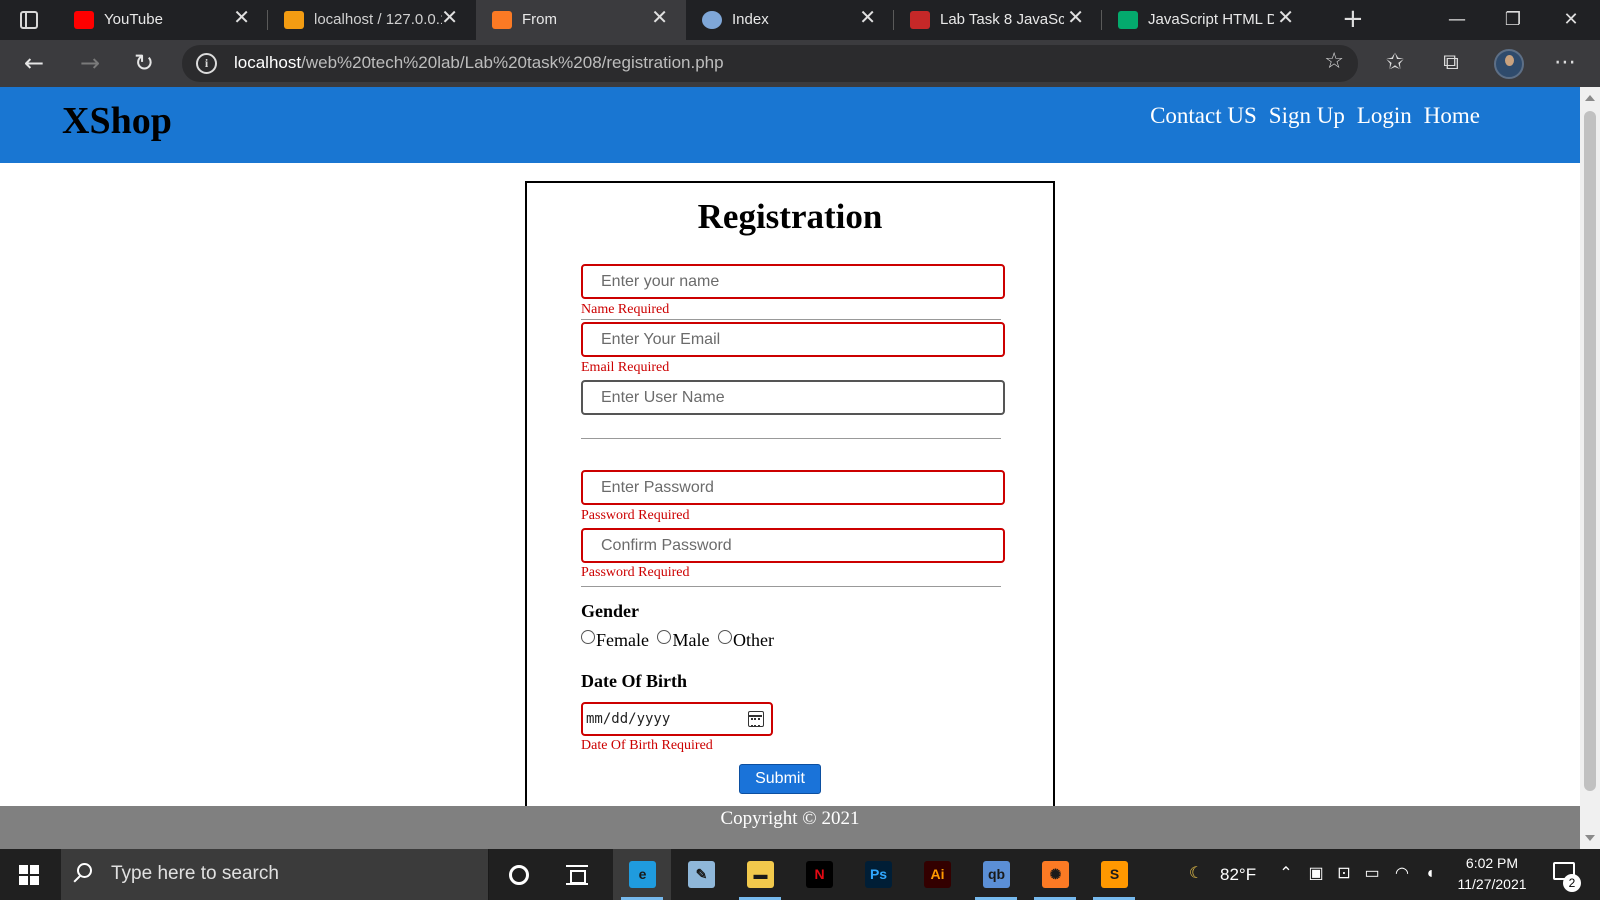 This screenshot has width=1600, height=900. I want to click on scroll-up-icon, so click(1590, 98).